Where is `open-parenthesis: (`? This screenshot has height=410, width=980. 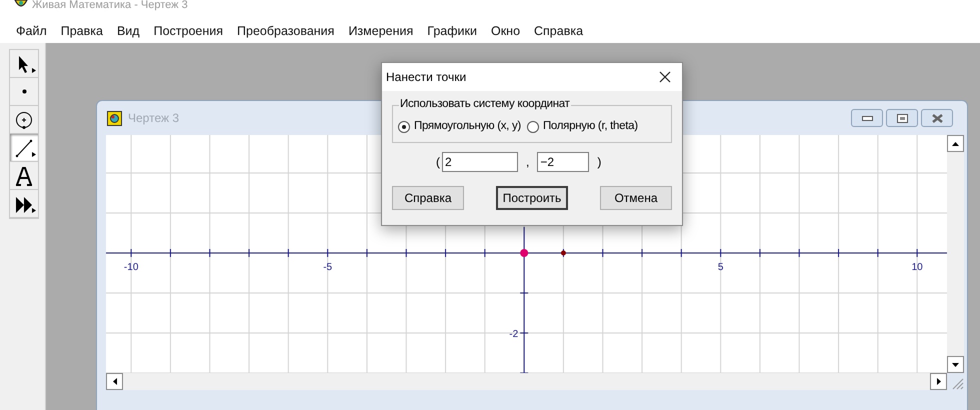
open-parenthesis: ( is located at coordinates (438, 162).